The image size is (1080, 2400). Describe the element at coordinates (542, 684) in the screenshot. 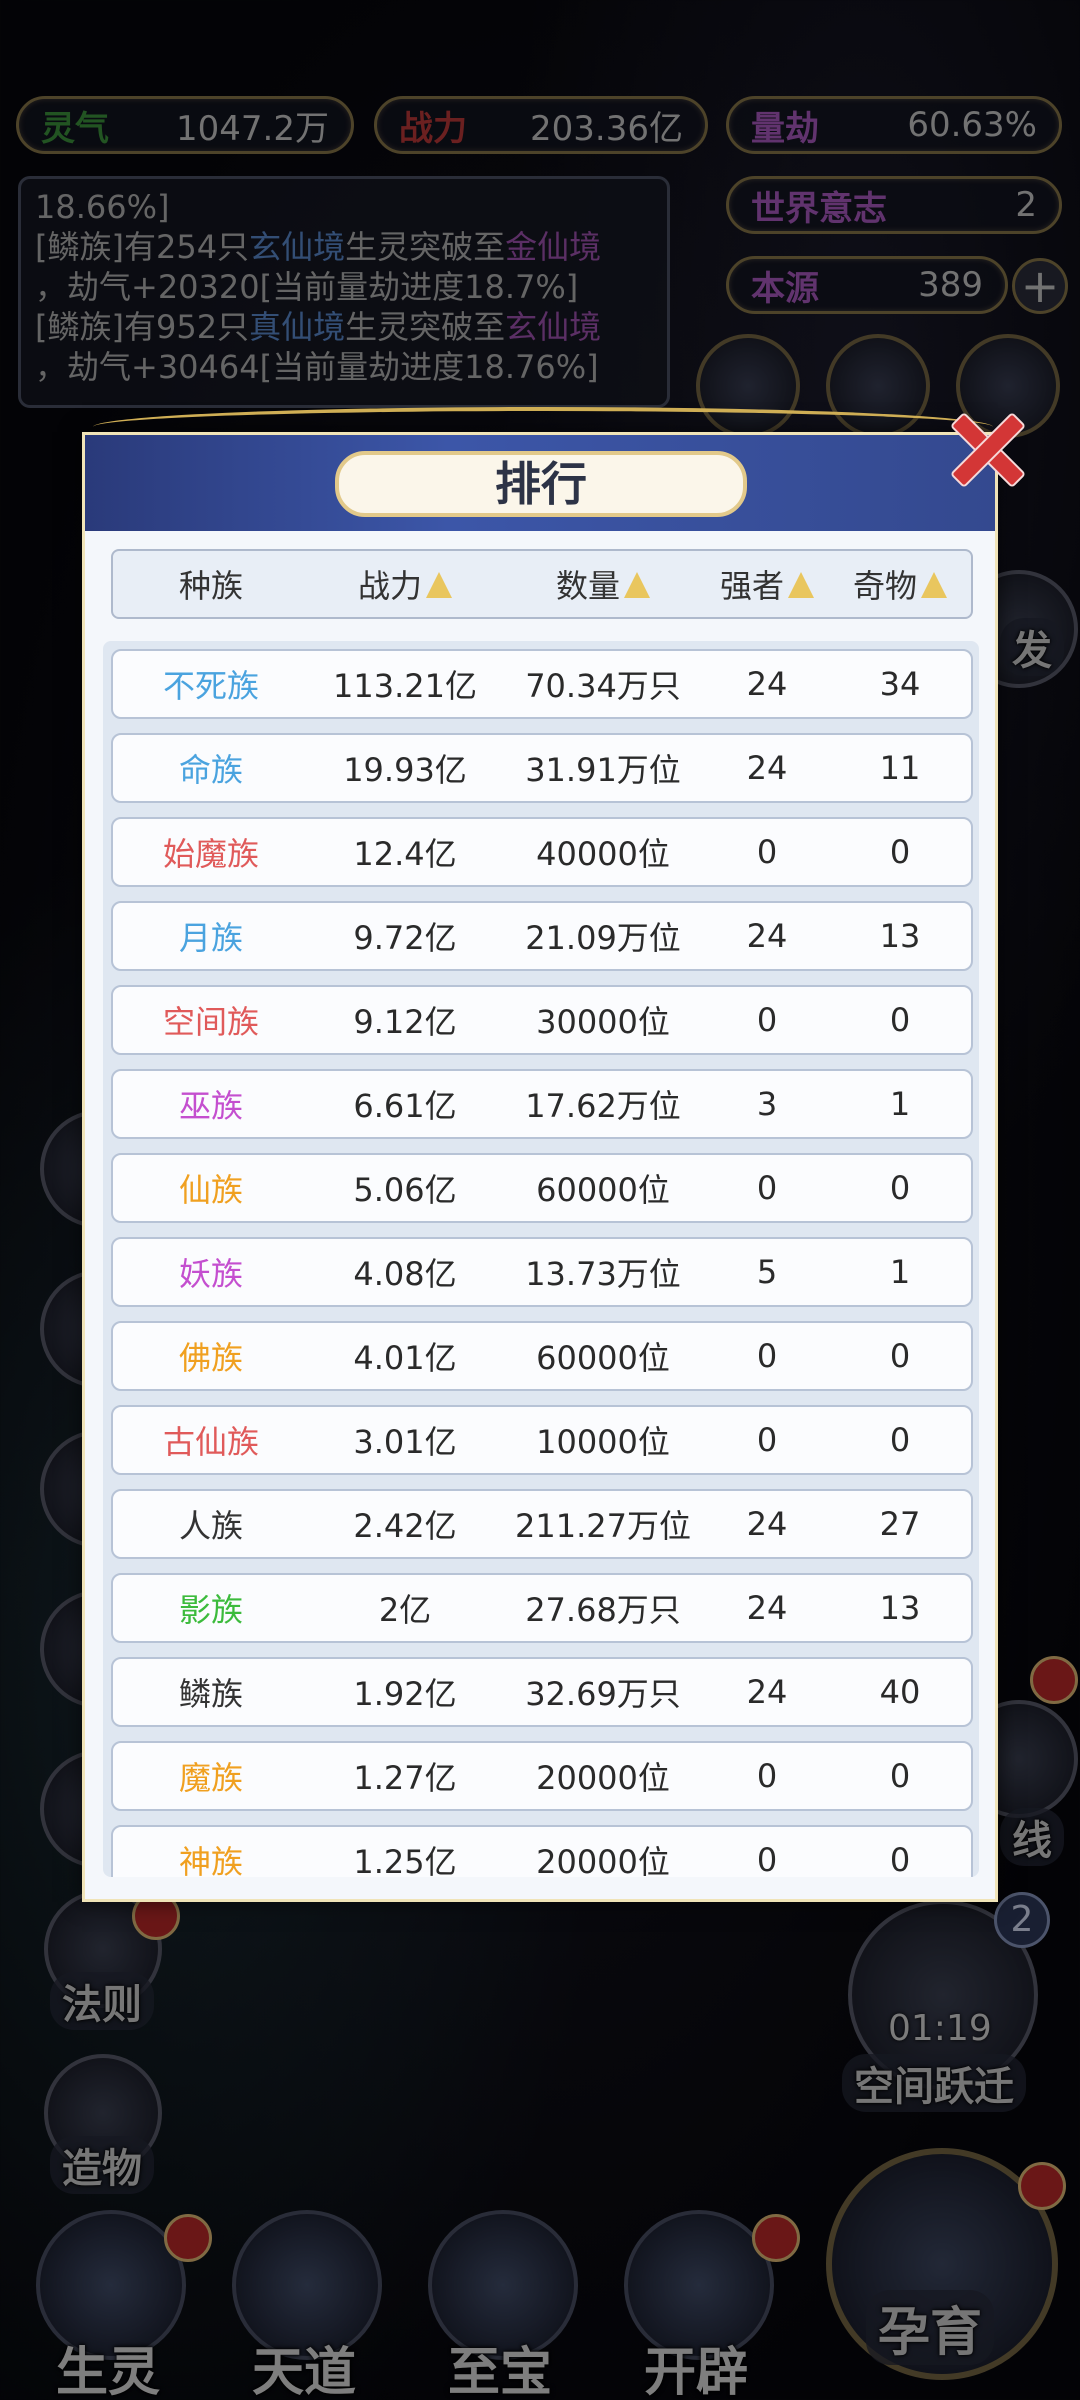

I see `table-row: 不死族 113.21亿 70.34万只 24 34` at that location.